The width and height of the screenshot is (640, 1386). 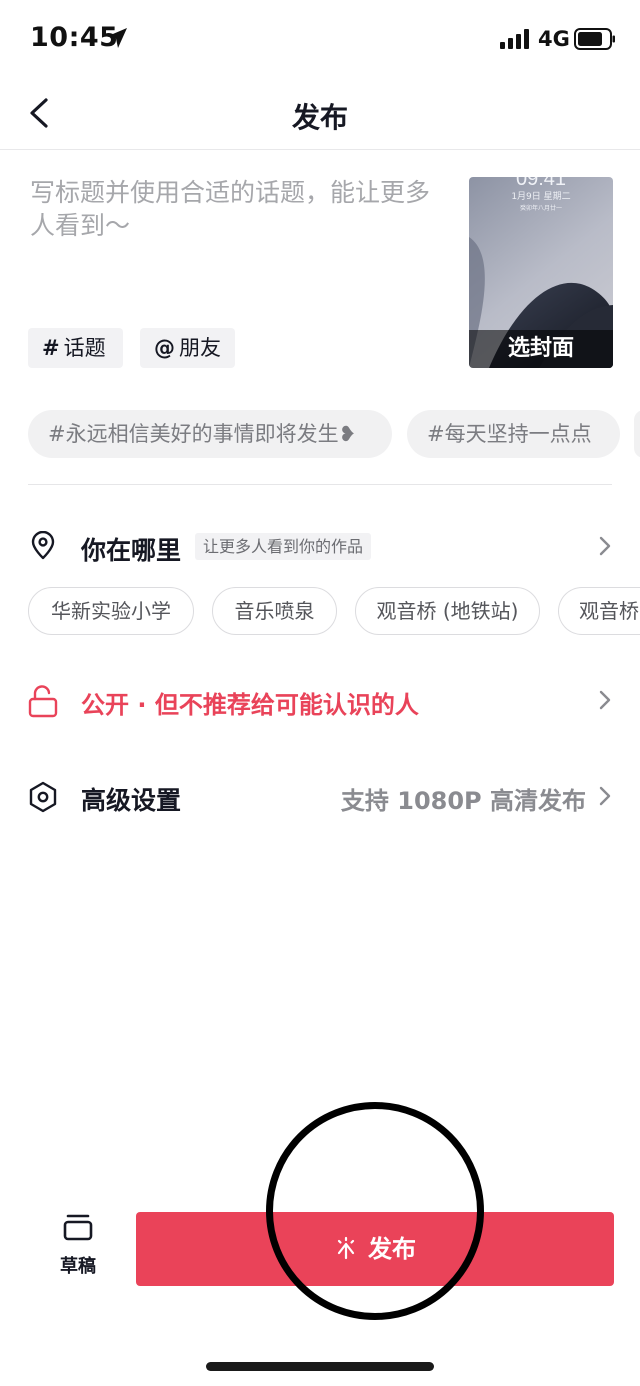 I want to click on topic-label: 话题, so click(x=84, y=348).